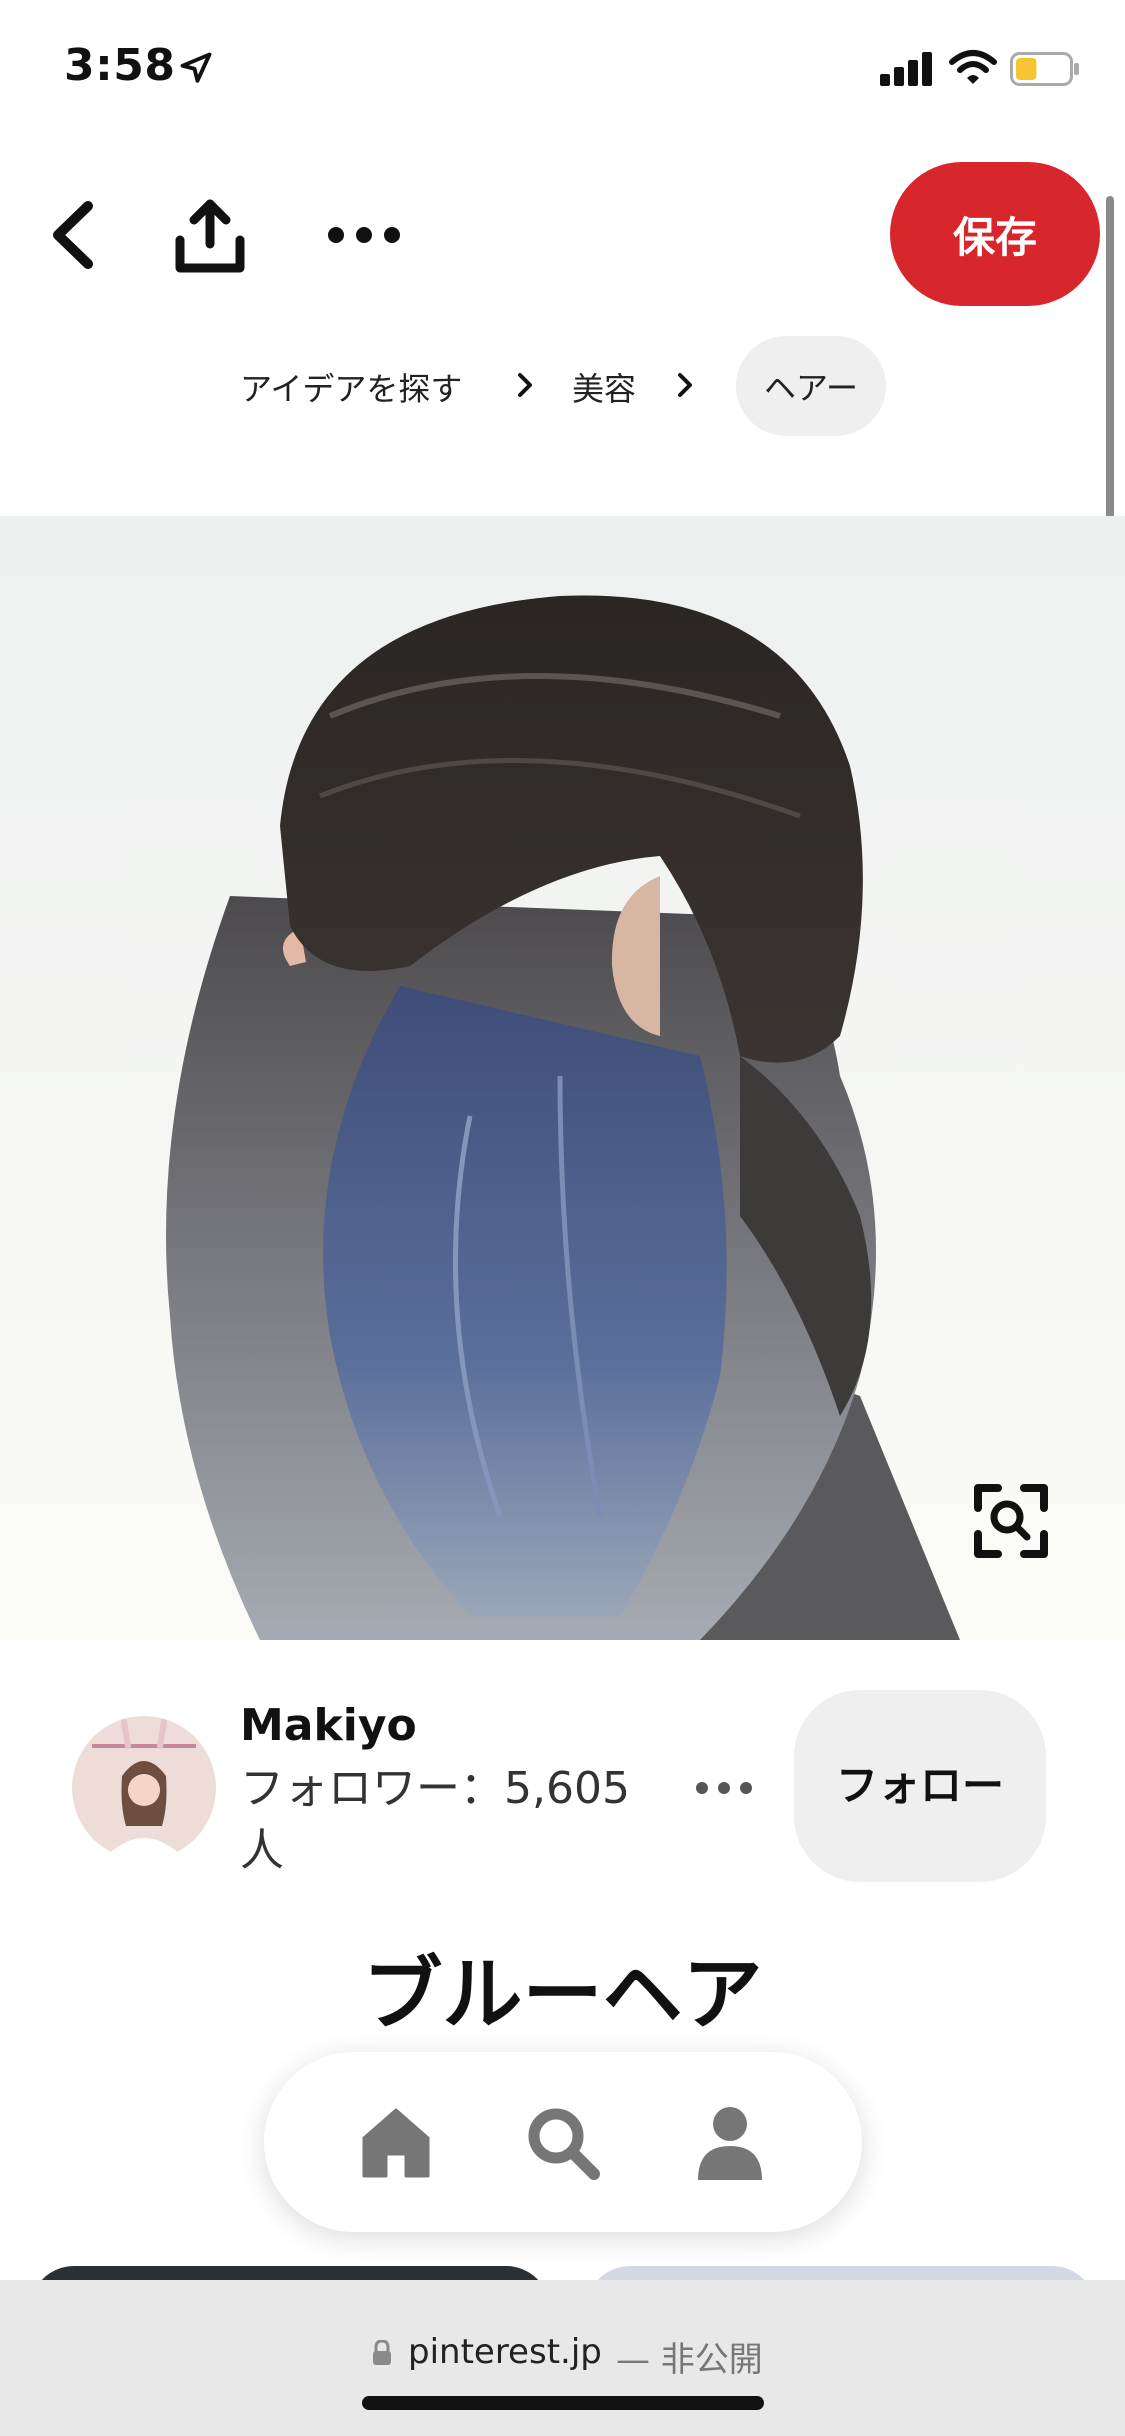 The image size is (1125, 2436). I want to click on profile-icon, so click(730, 2142).